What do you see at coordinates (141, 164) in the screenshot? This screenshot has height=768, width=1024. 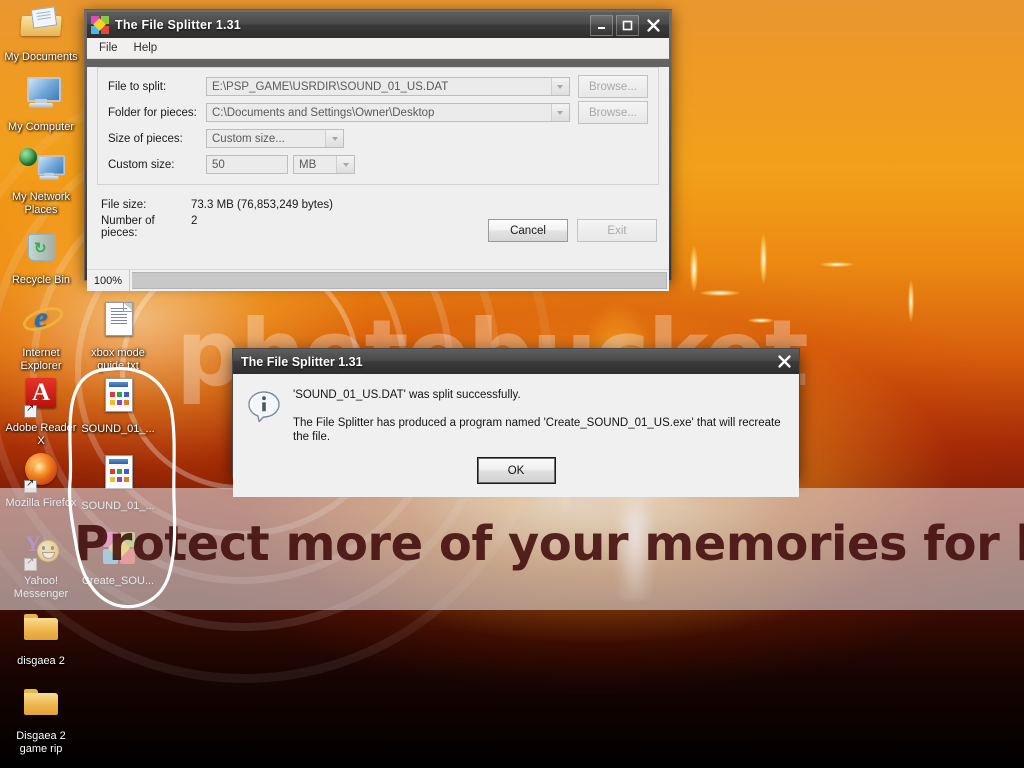 I see `field-label: Custom size:` at bounding box center [141, 164].